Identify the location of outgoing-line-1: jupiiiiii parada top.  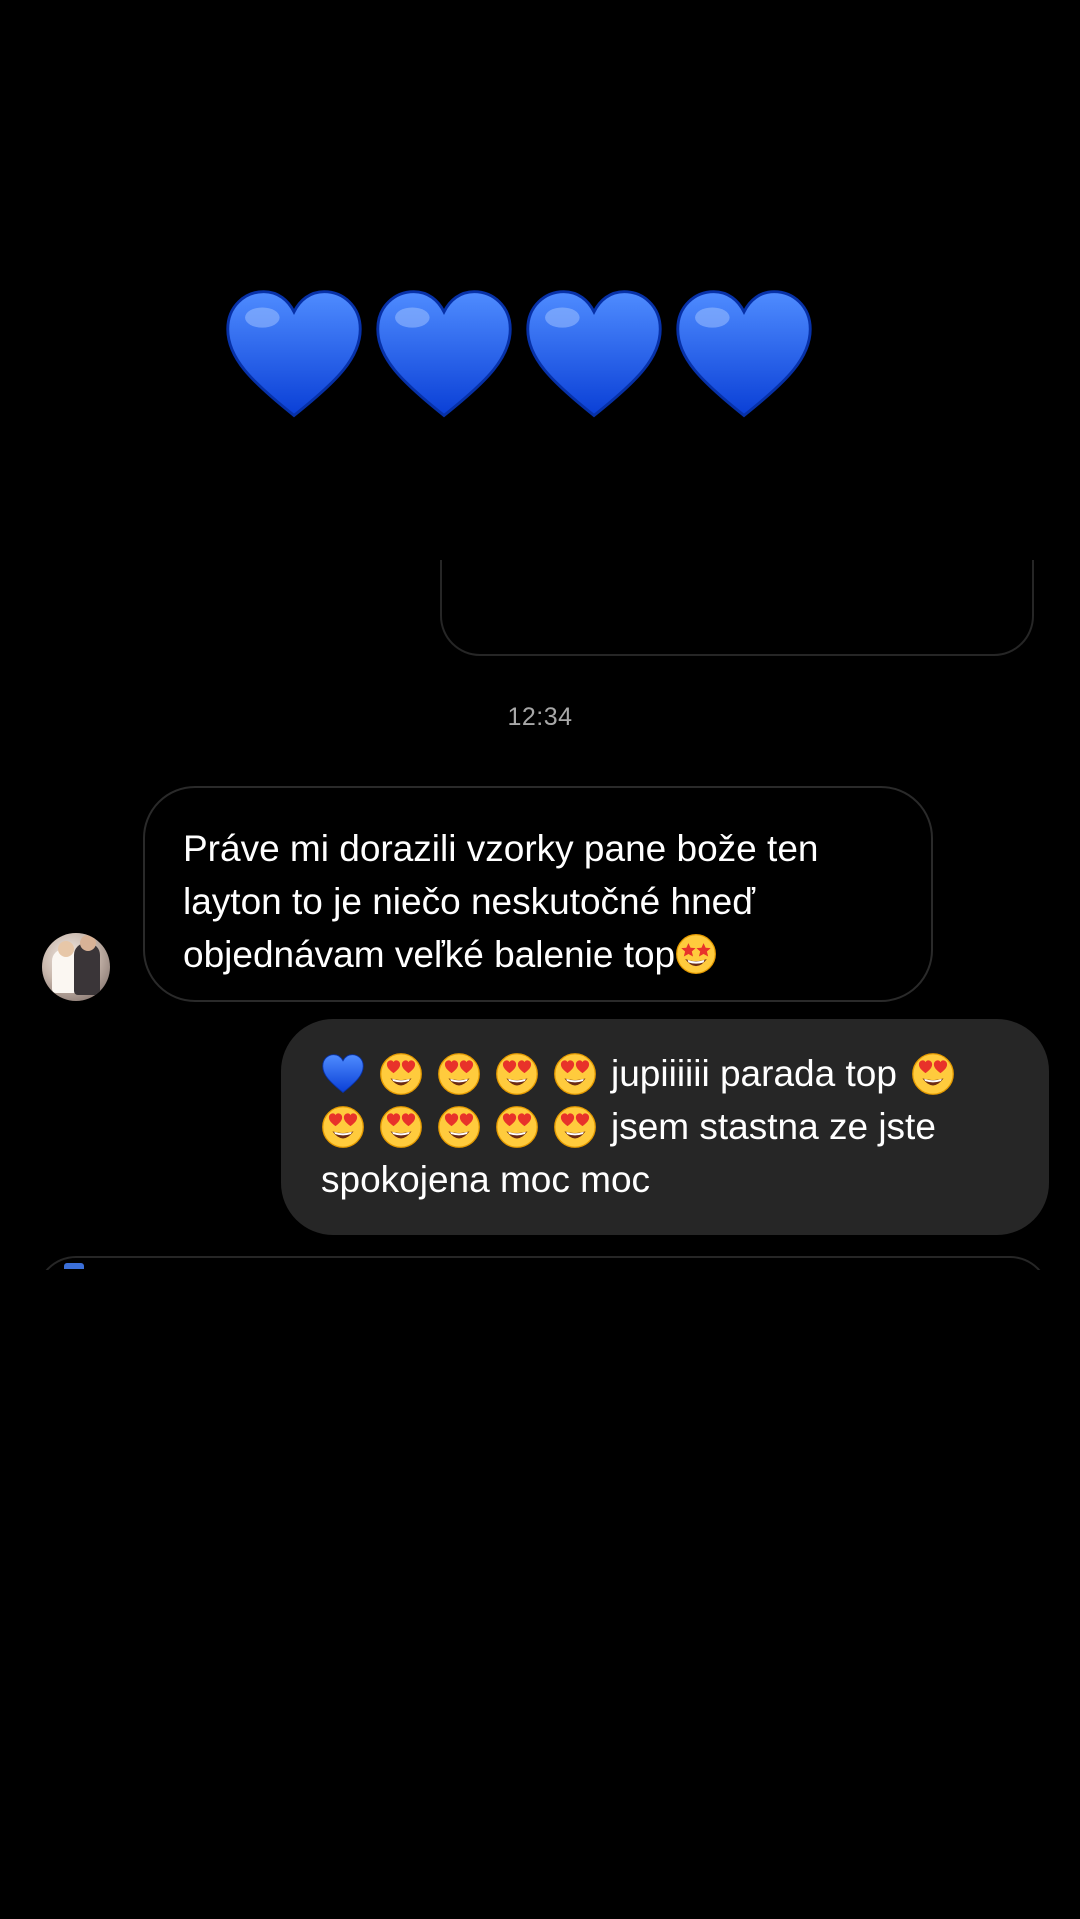
(670, 1073).